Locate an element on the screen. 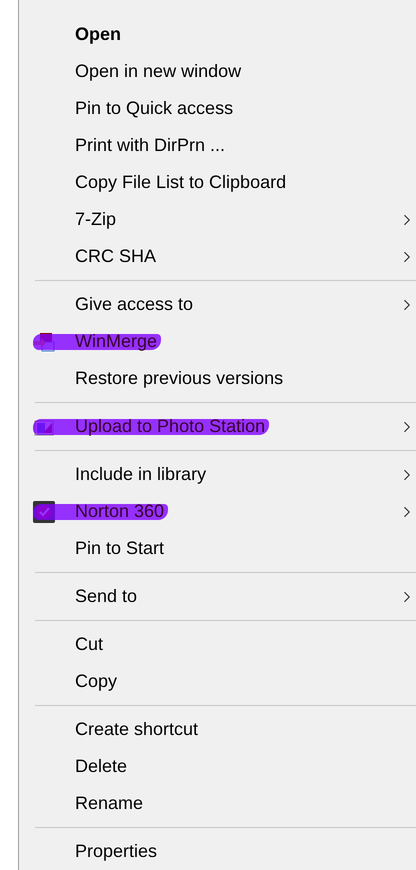  menu-item: Restore previous versions is located at coordinates (217, 378).